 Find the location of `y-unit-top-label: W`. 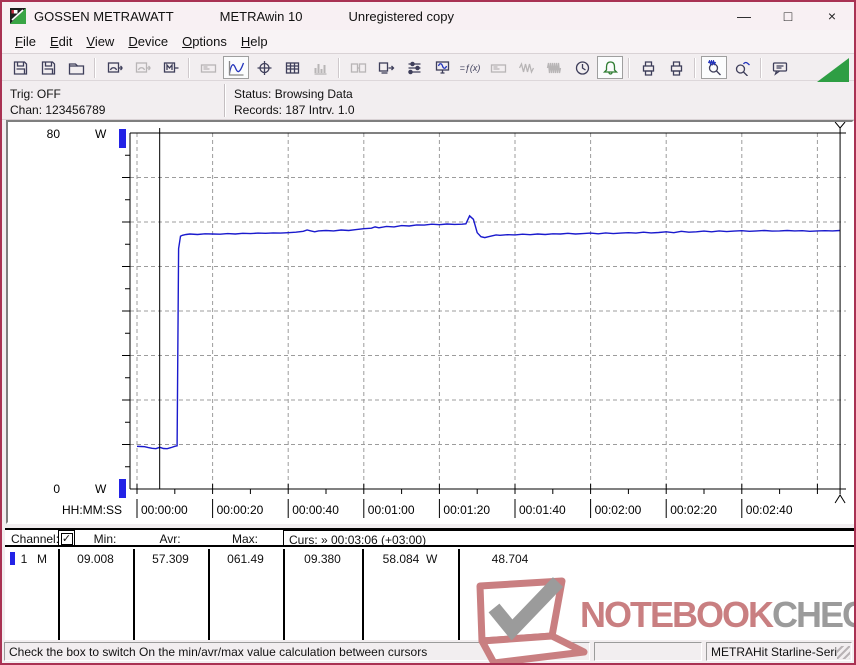

y-unit-top-label: W is located at coordinates (101, 134).